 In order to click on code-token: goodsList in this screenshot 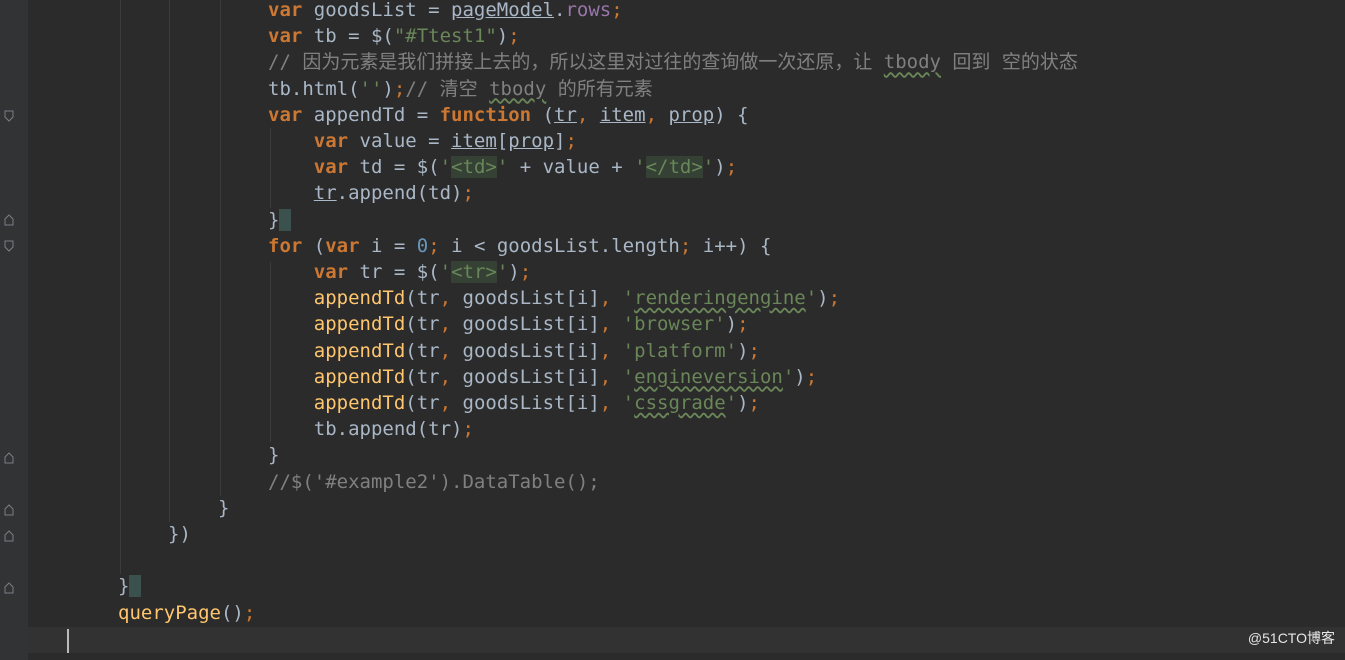, I will do `click(371, 10)`.